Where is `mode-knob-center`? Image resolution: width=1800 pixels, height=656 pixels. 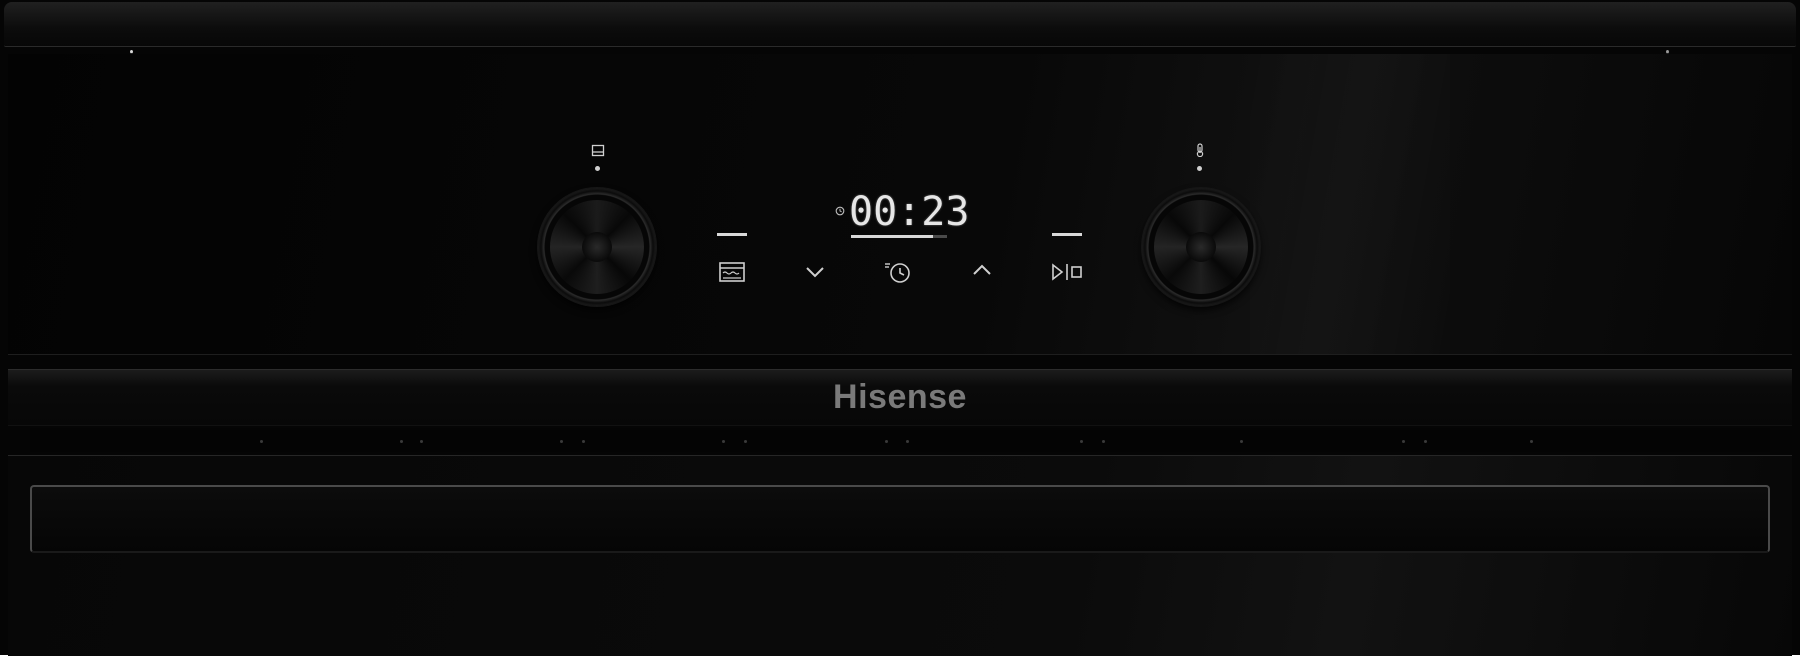
mode-knob-center is located at coordinates (597, 247).